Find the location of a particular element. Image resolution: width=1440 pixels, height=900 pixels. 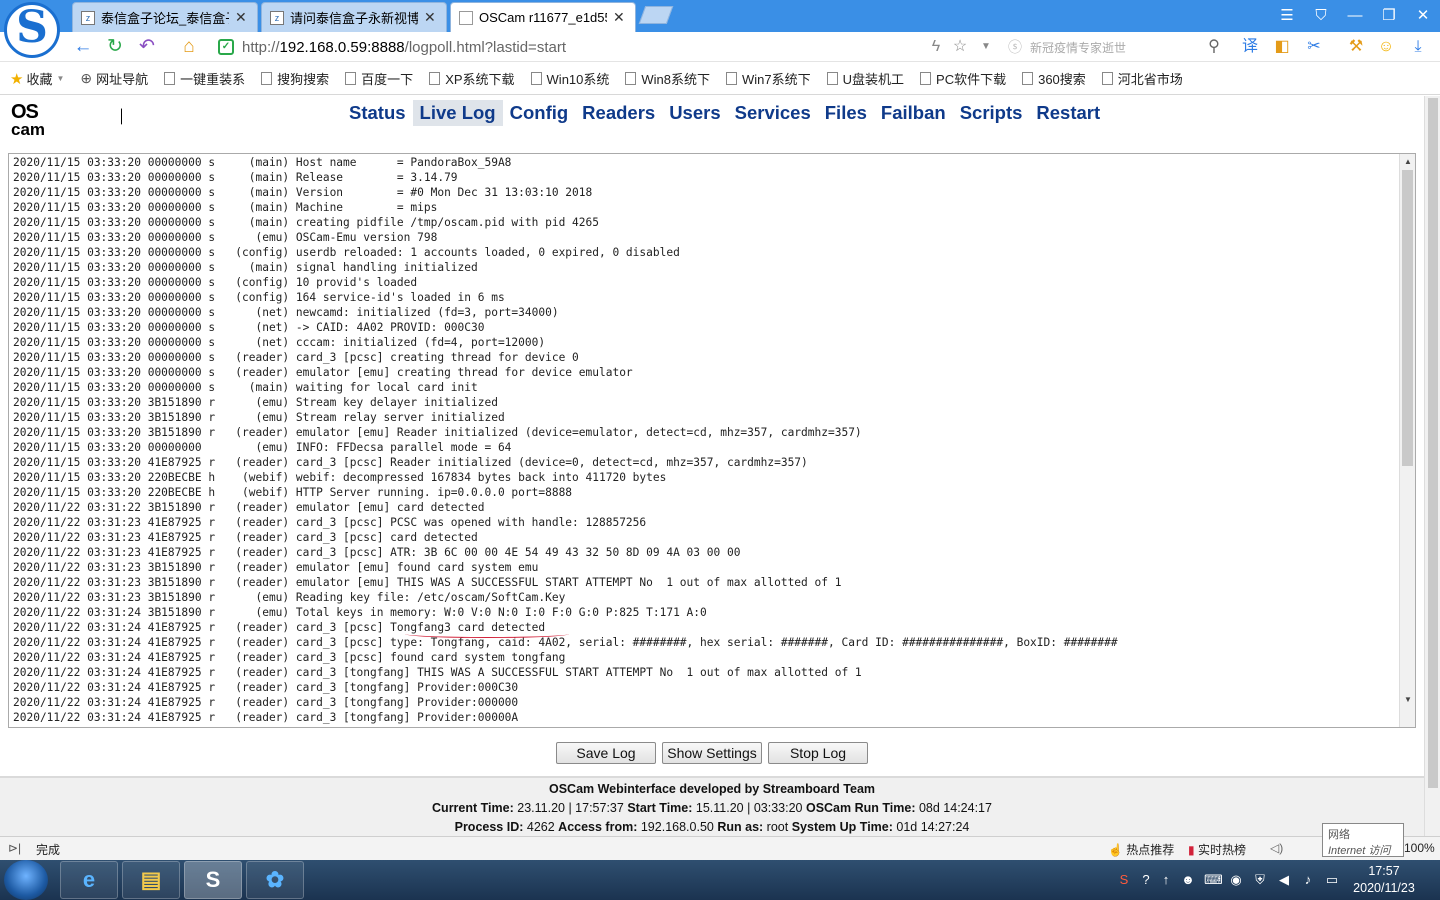

page-scroll-thumb is located at coordinates (1433, 443).